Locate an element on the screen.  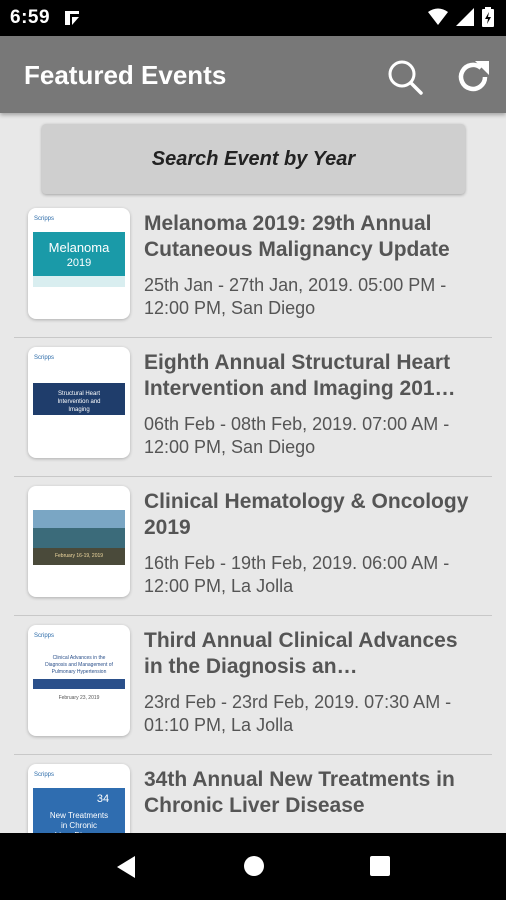
navigation-bar is located at coordinates (253, 866).